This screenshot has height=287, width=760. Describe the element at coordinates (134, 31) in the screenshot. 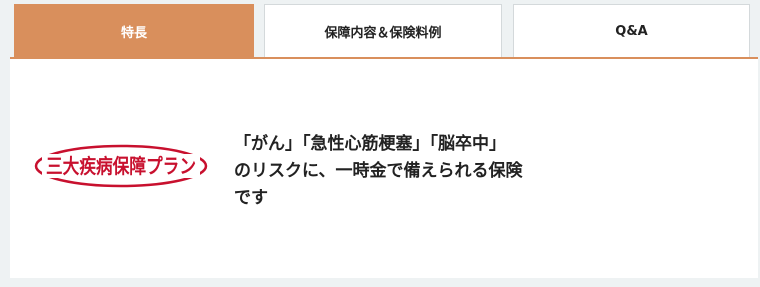

I see `tab-features: 特長` at that location.